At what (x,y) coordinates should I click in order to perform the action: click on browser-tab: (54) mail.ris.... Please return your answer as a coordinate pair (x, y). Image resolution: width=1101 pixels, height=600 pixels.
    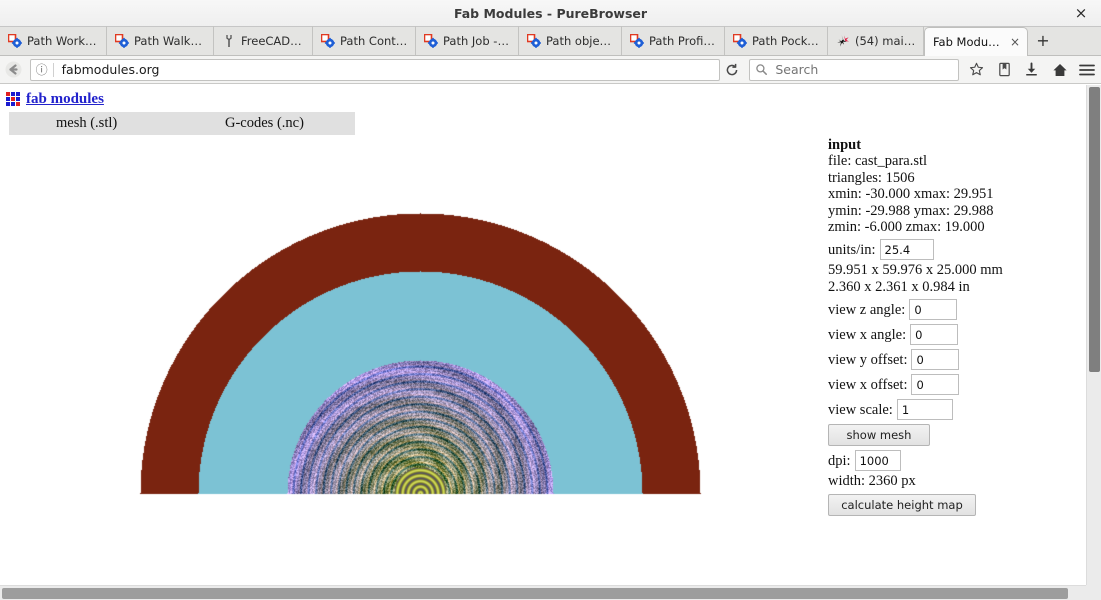
    Looking at the image, I should click on (876, 40).